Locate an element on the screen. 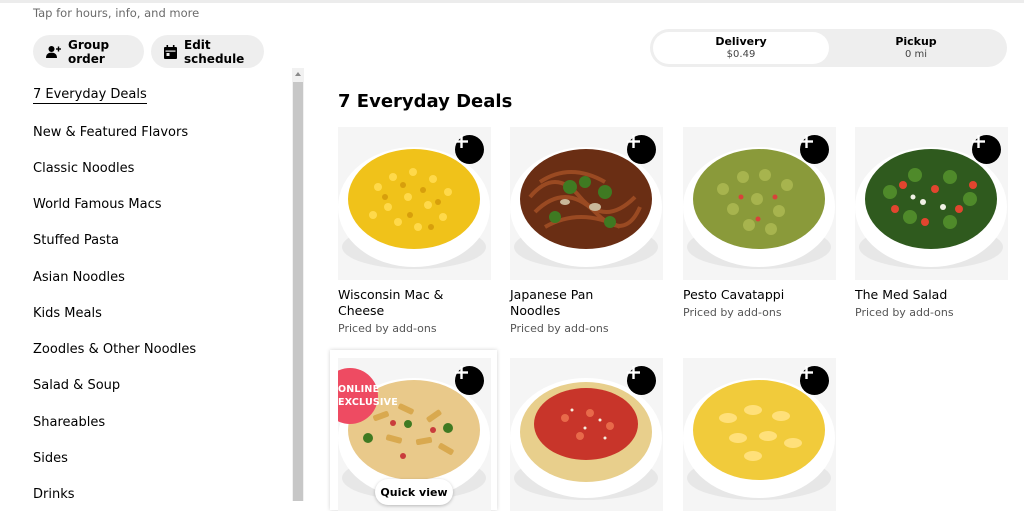 The image size is (1024, 511). add-person-icon is located at coordinates (53, 52).